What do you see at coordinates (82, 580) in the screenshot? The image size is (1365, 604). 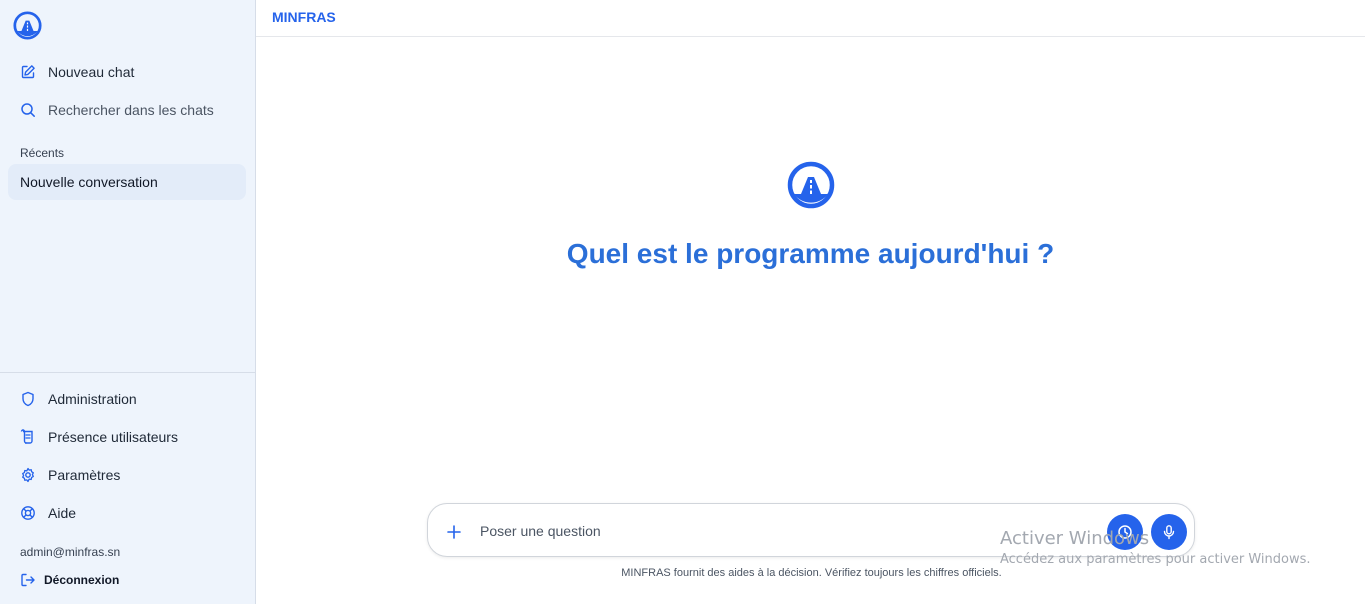 I see `logout-label: Déconnexion` at bounding box center [82, 580].